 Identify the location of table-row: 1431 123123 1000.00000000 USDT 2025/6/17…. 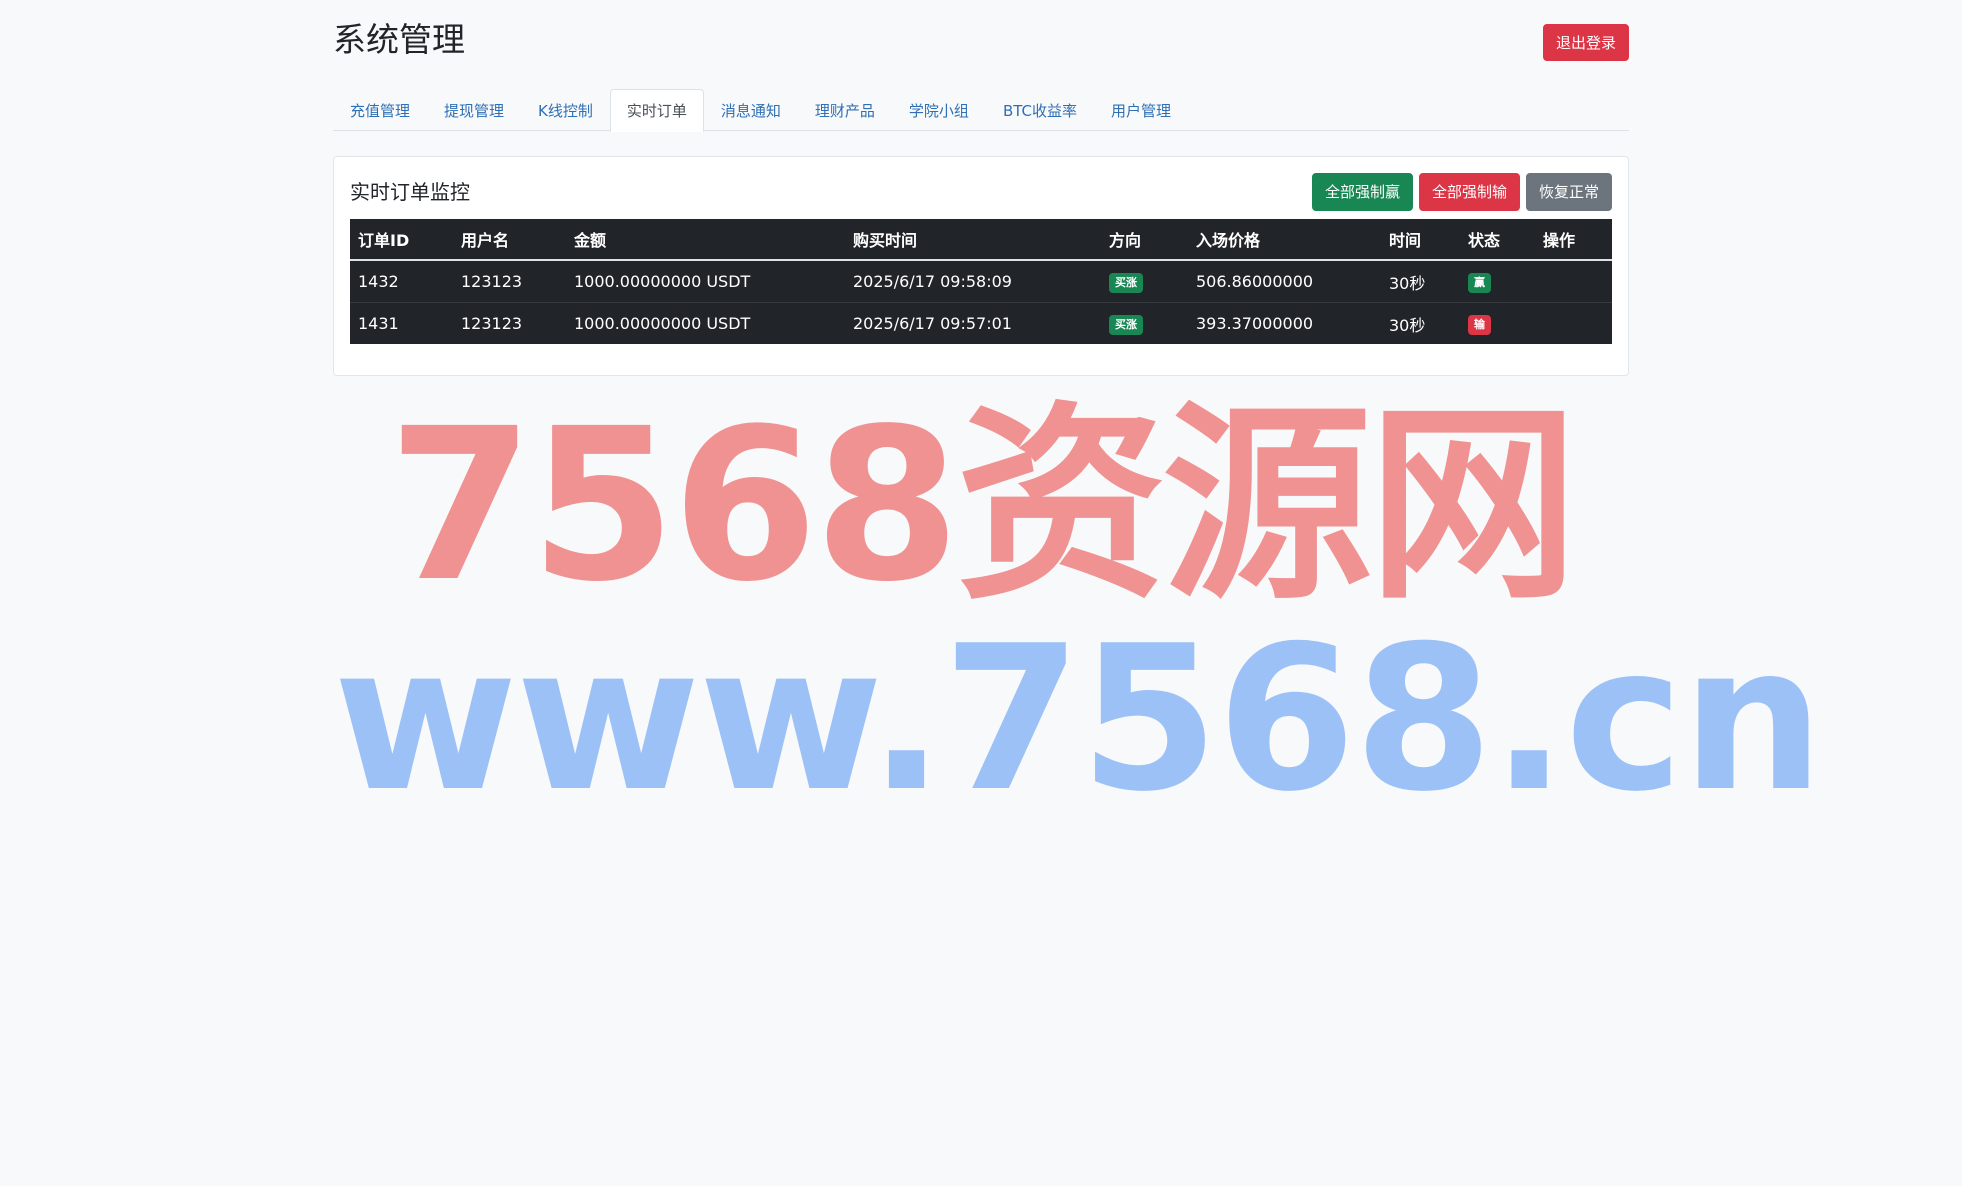
(981, 323).